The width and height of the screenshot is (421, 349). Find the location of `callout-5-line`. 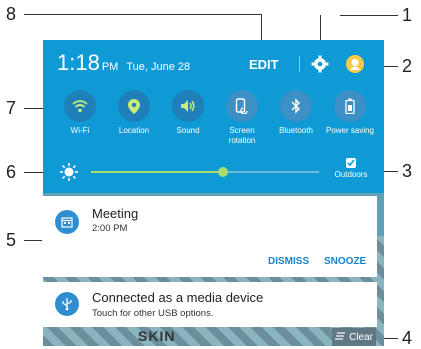

callout-5-line is located at coordinates (33, 240).